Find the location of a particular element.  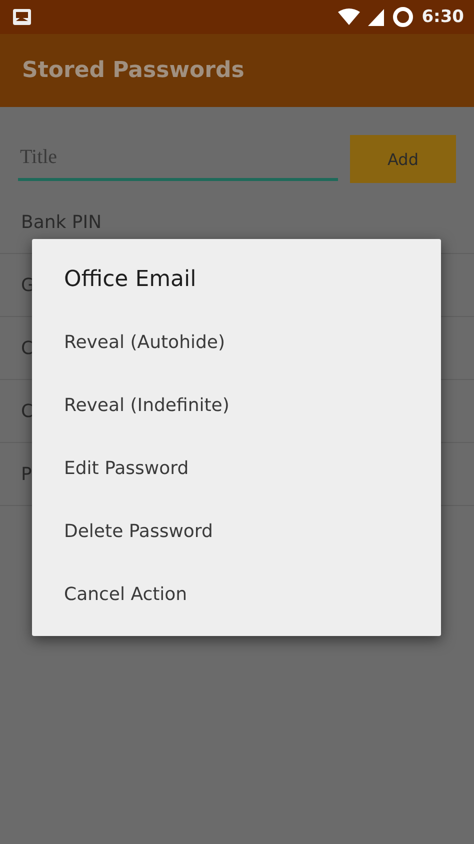

signal-icon is located at coordinates (376, 17).